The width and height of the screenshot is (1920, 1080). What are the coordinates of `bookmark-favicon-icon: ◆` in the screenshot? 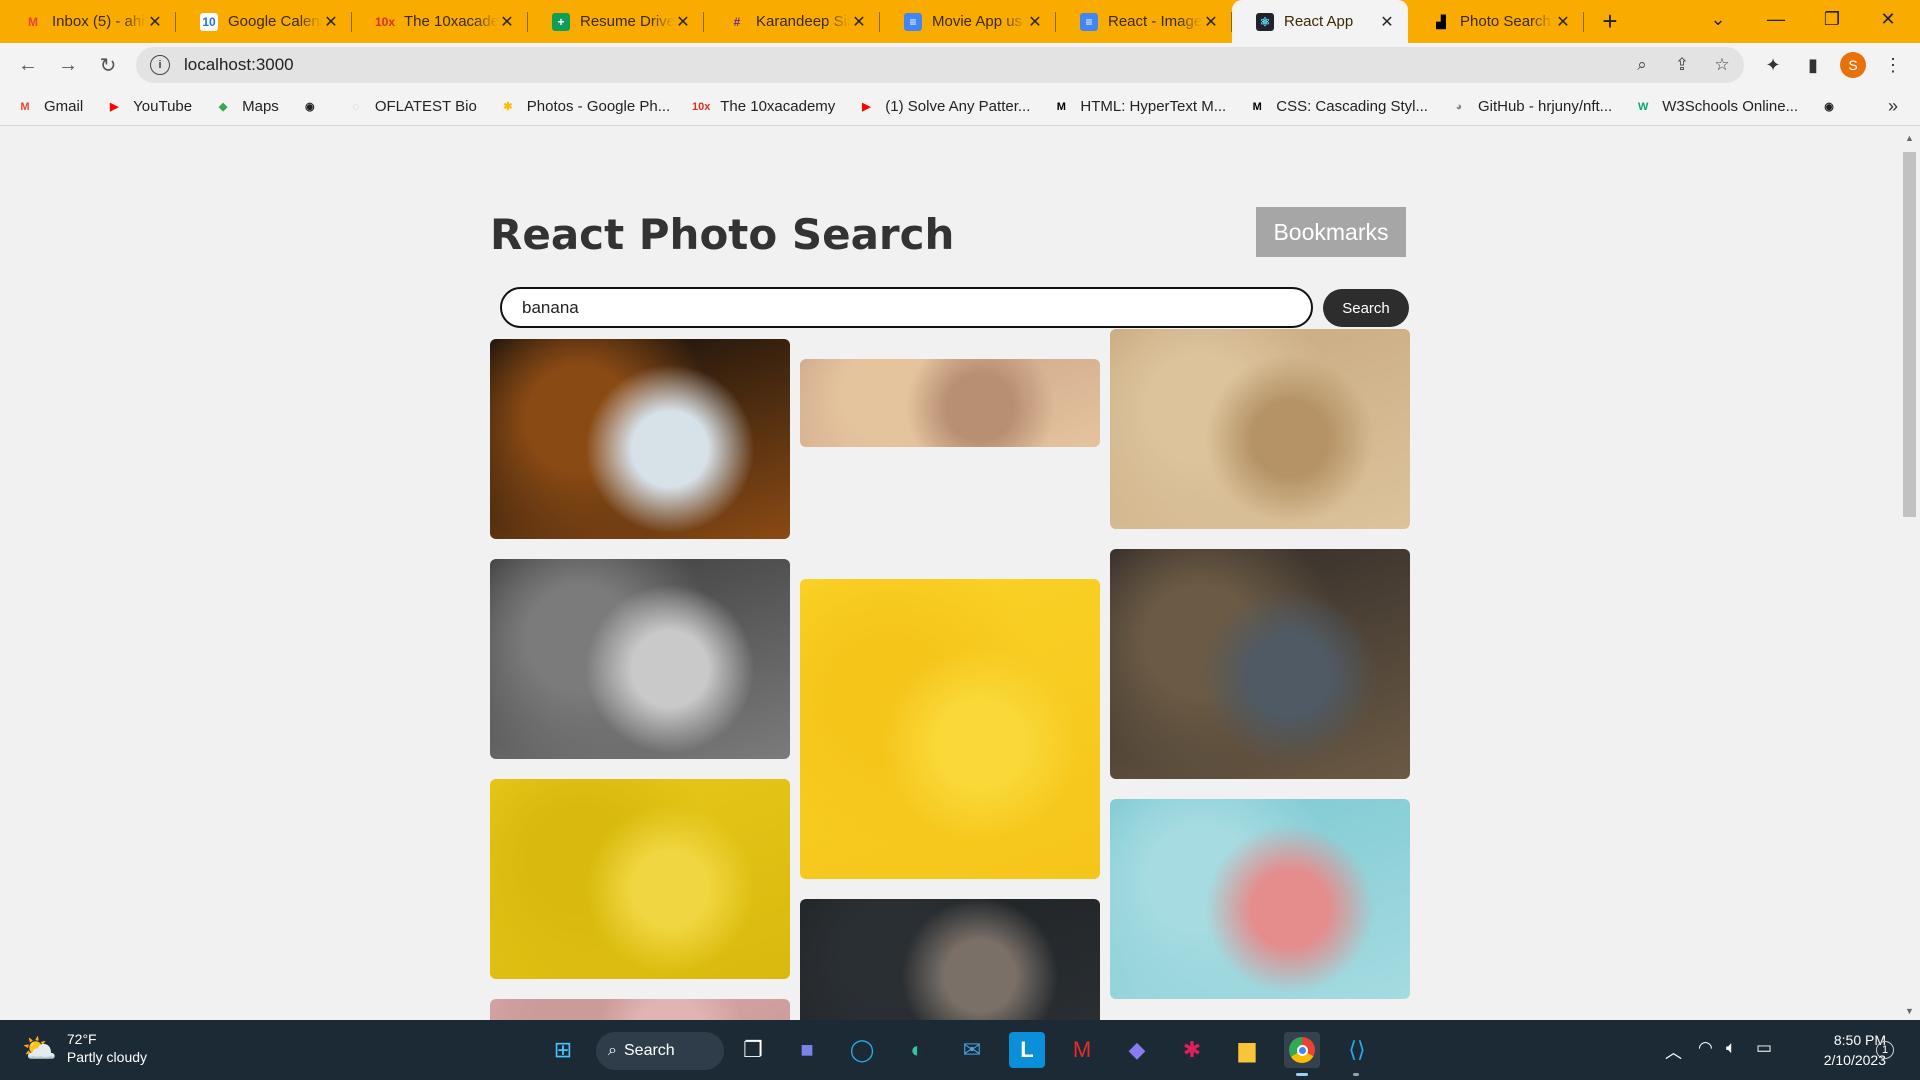 It's located at (223, 107).